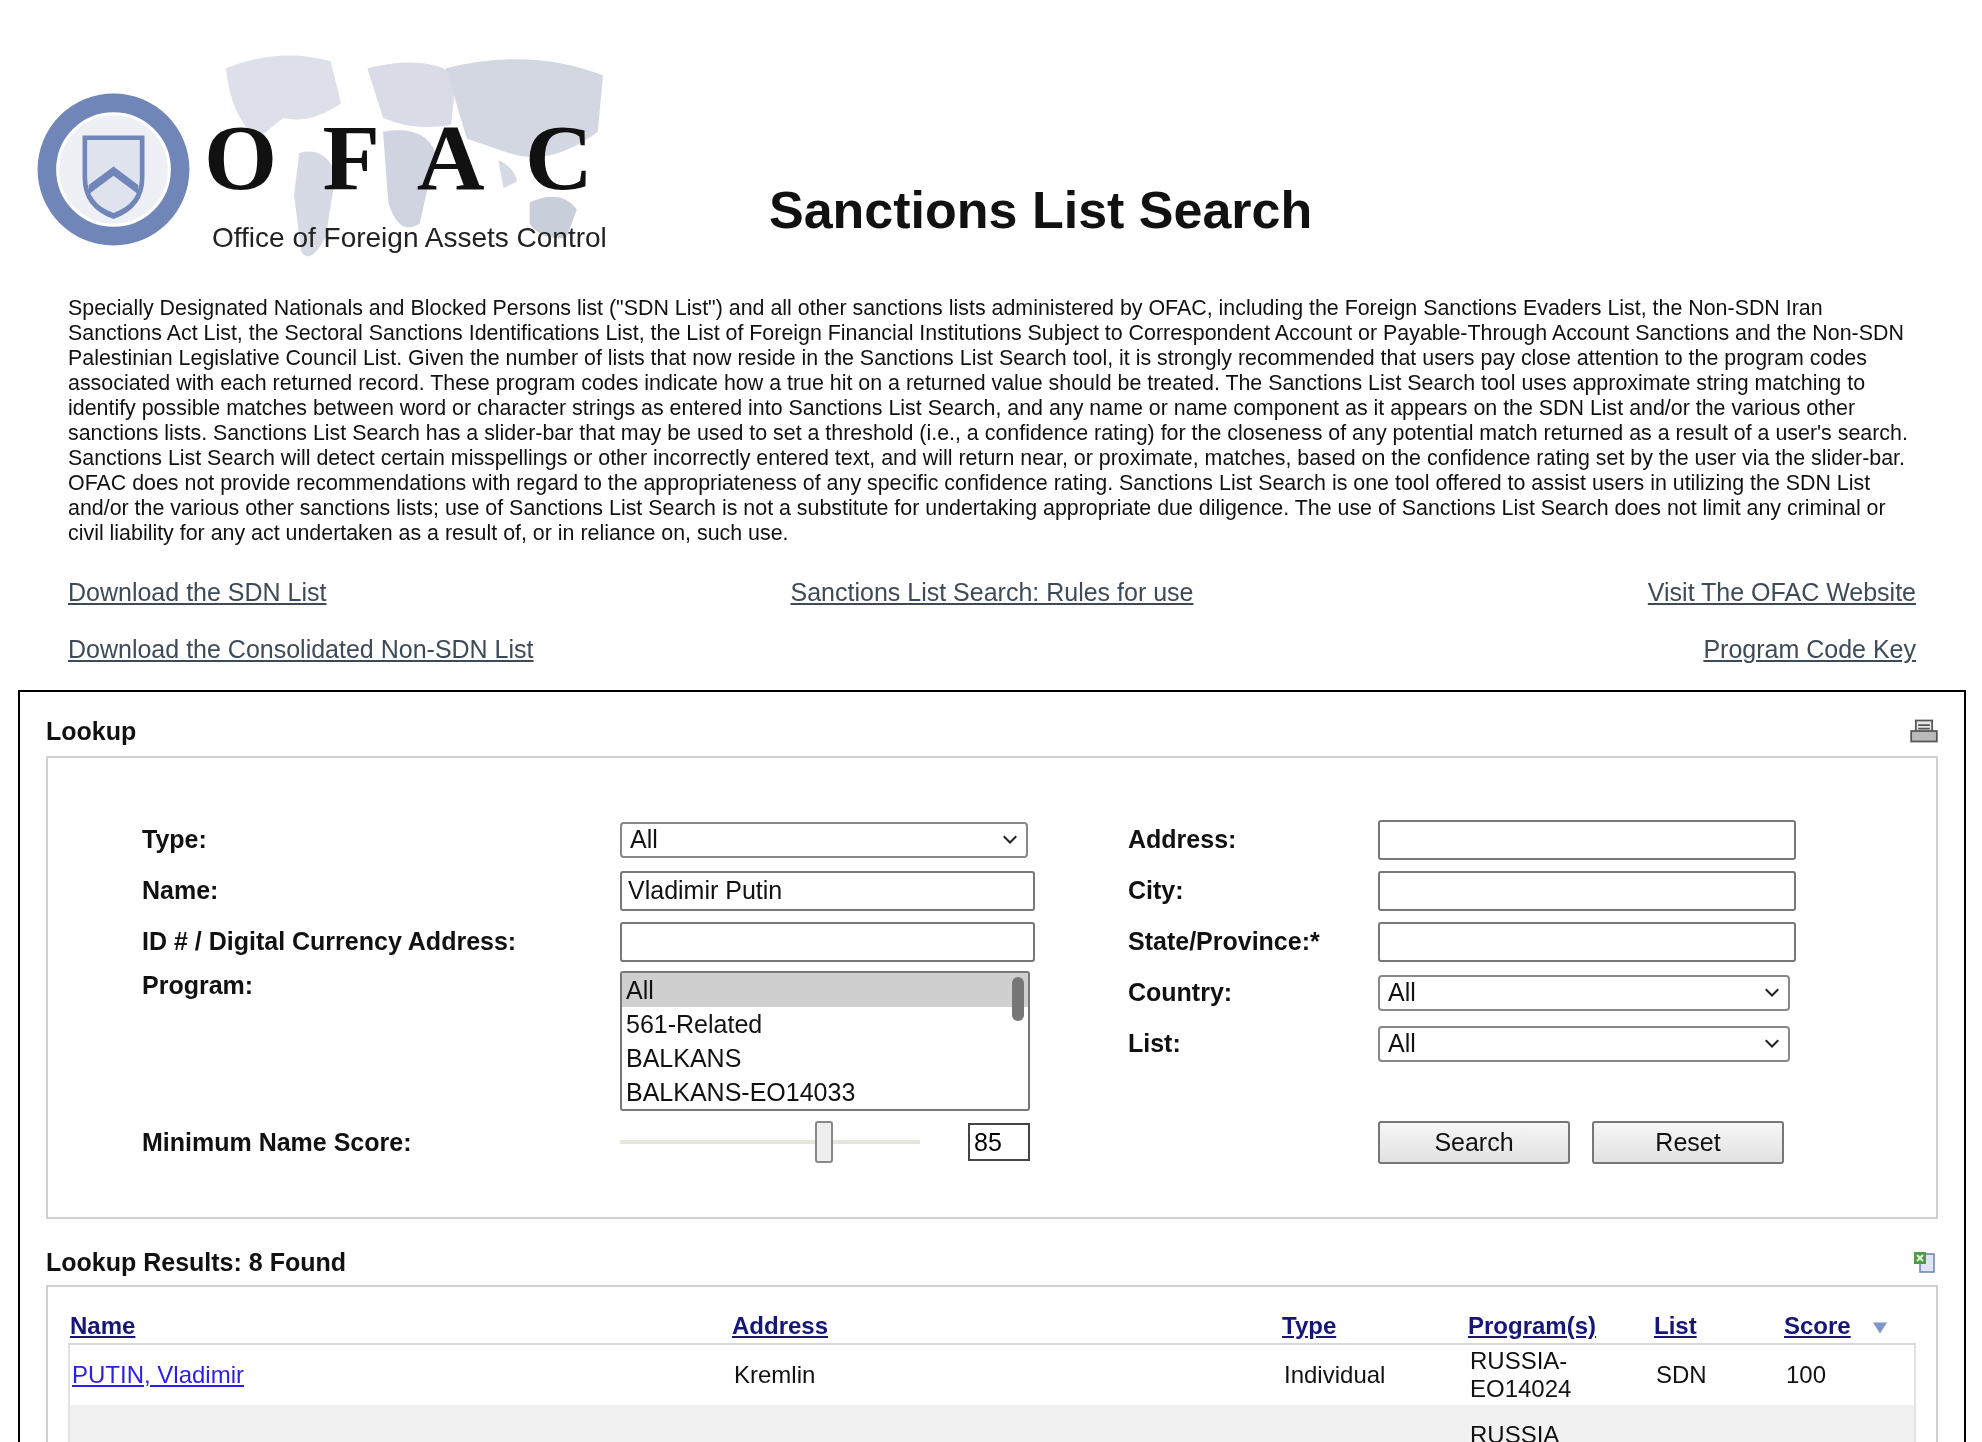 The width and height of the screenshot is (1982, 1442). I want to click on table-cell-text: RUSSIA-EO14024, so click(1521, 1375).